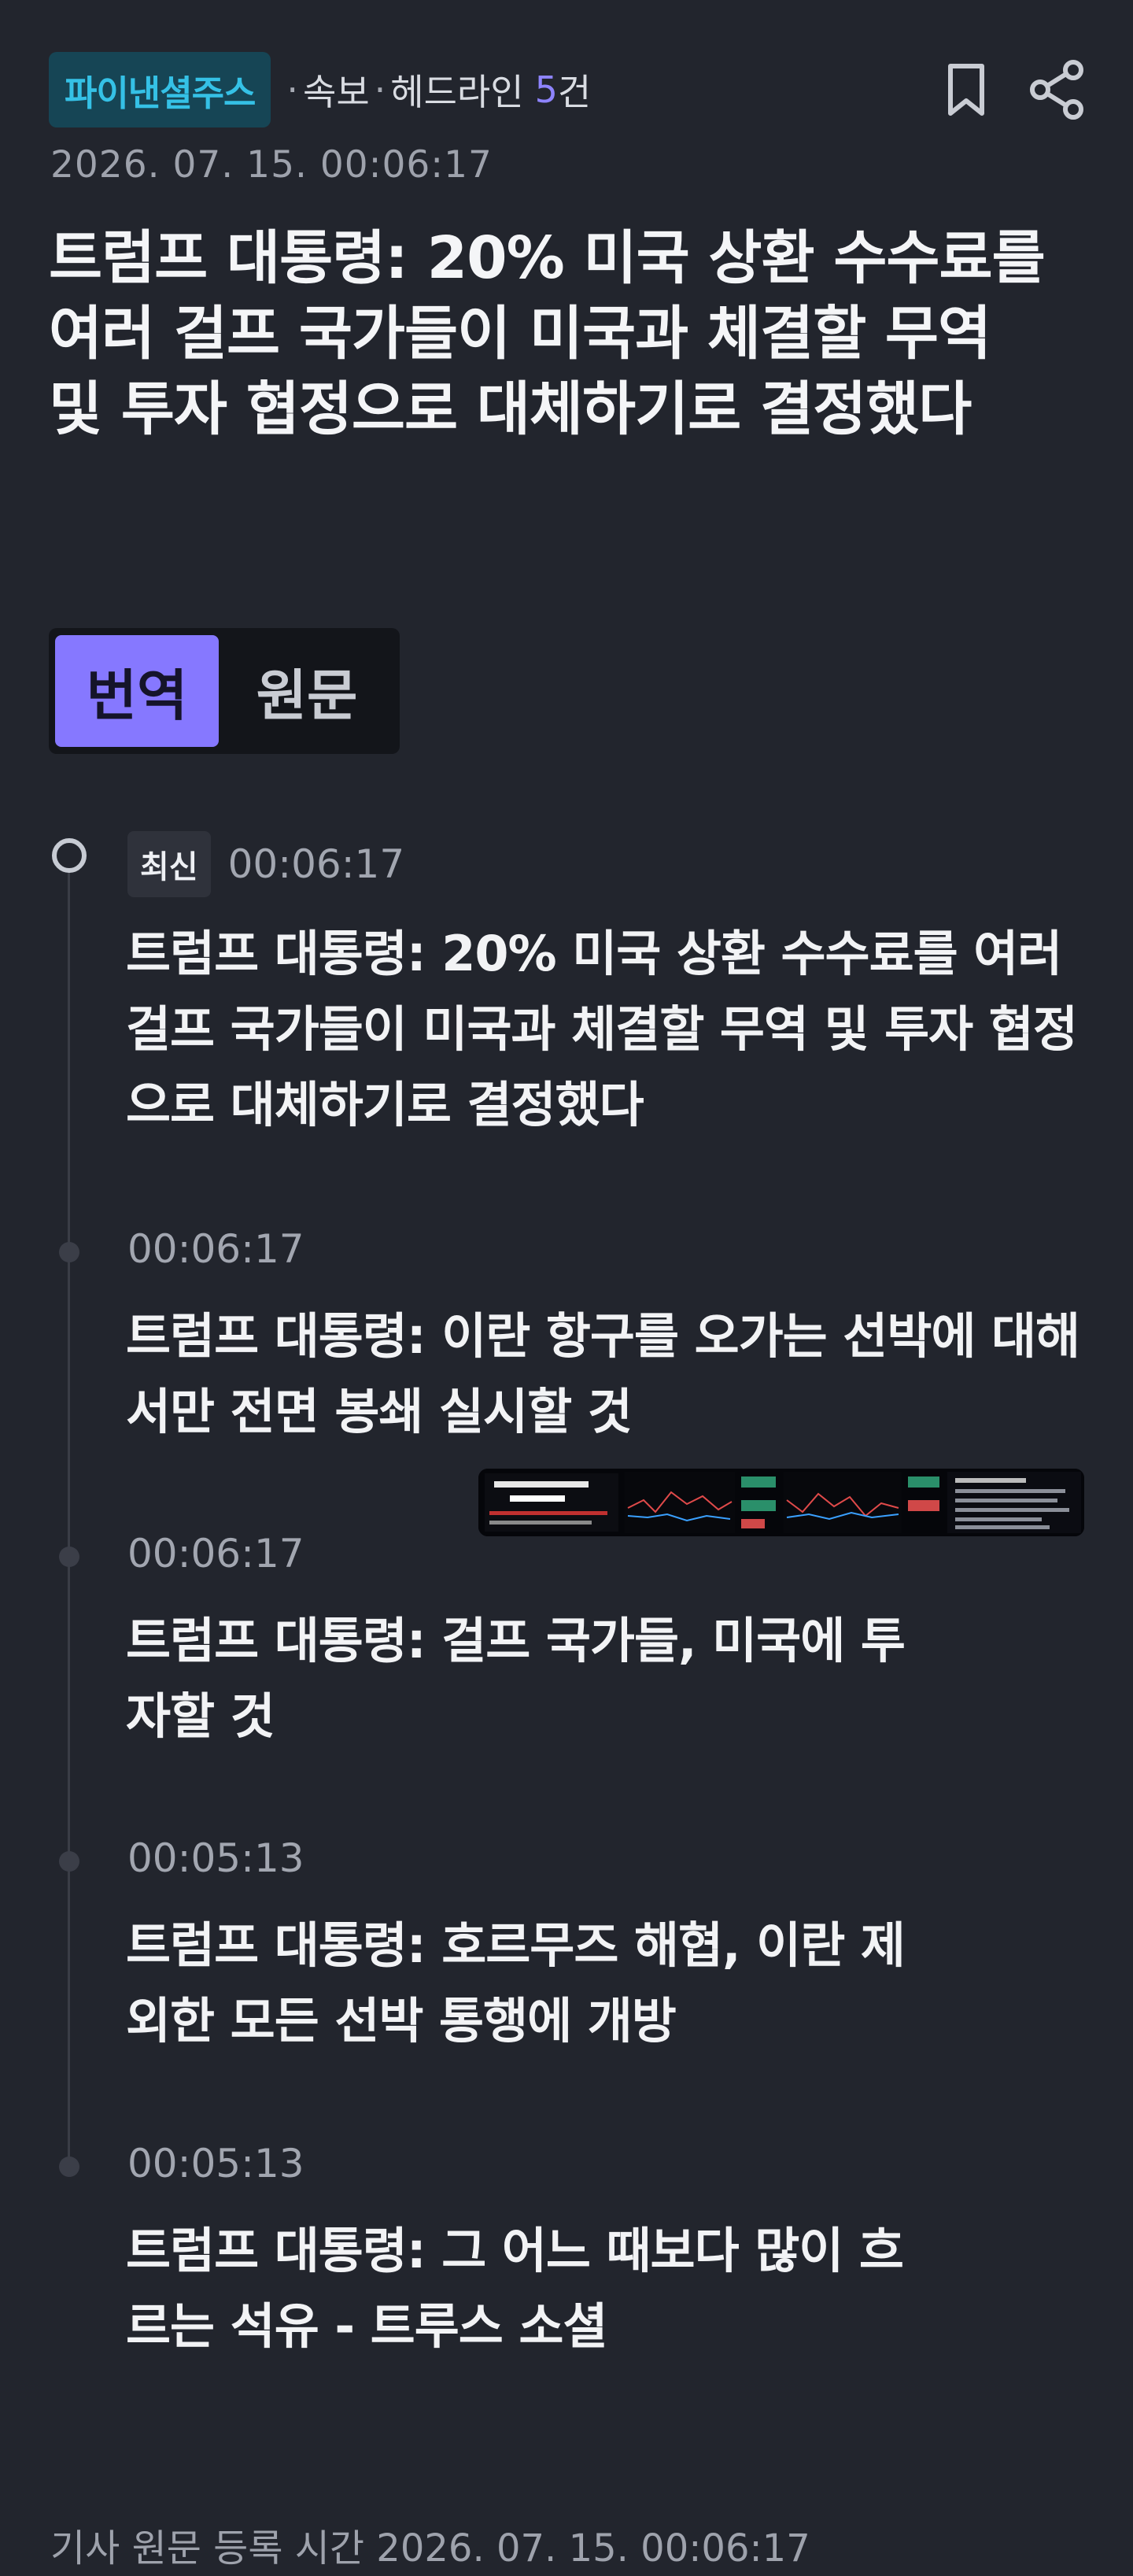  I want to click on source-badge: 파이낸셜주스, so click(160, 90).